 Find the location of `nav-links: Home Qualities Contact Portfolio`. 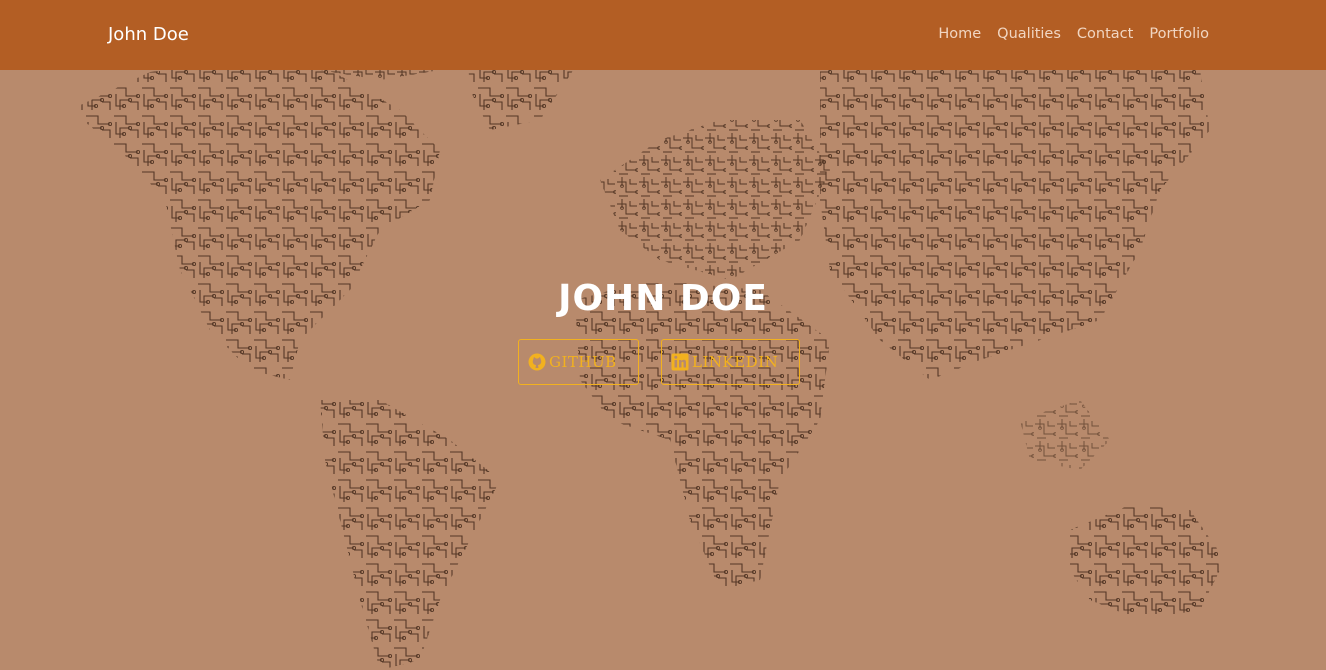

nav-links: Home Qualities Contact Portfolio is located at coordinates (1073, 34).